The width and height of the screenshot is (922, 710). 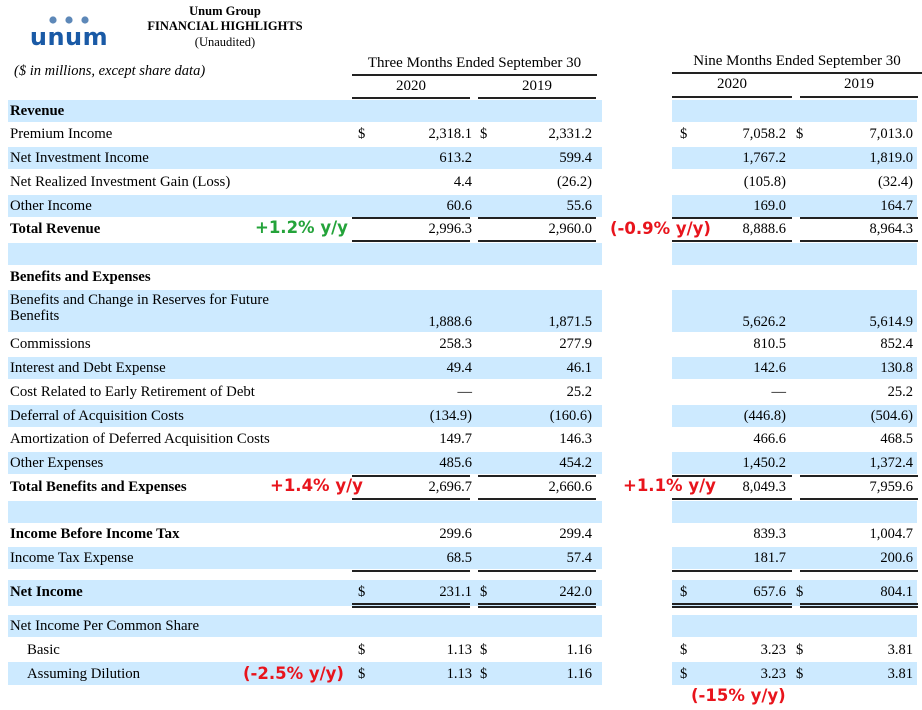 I want to click on cell-q2019: 599.4, so click(x=575, y=158).